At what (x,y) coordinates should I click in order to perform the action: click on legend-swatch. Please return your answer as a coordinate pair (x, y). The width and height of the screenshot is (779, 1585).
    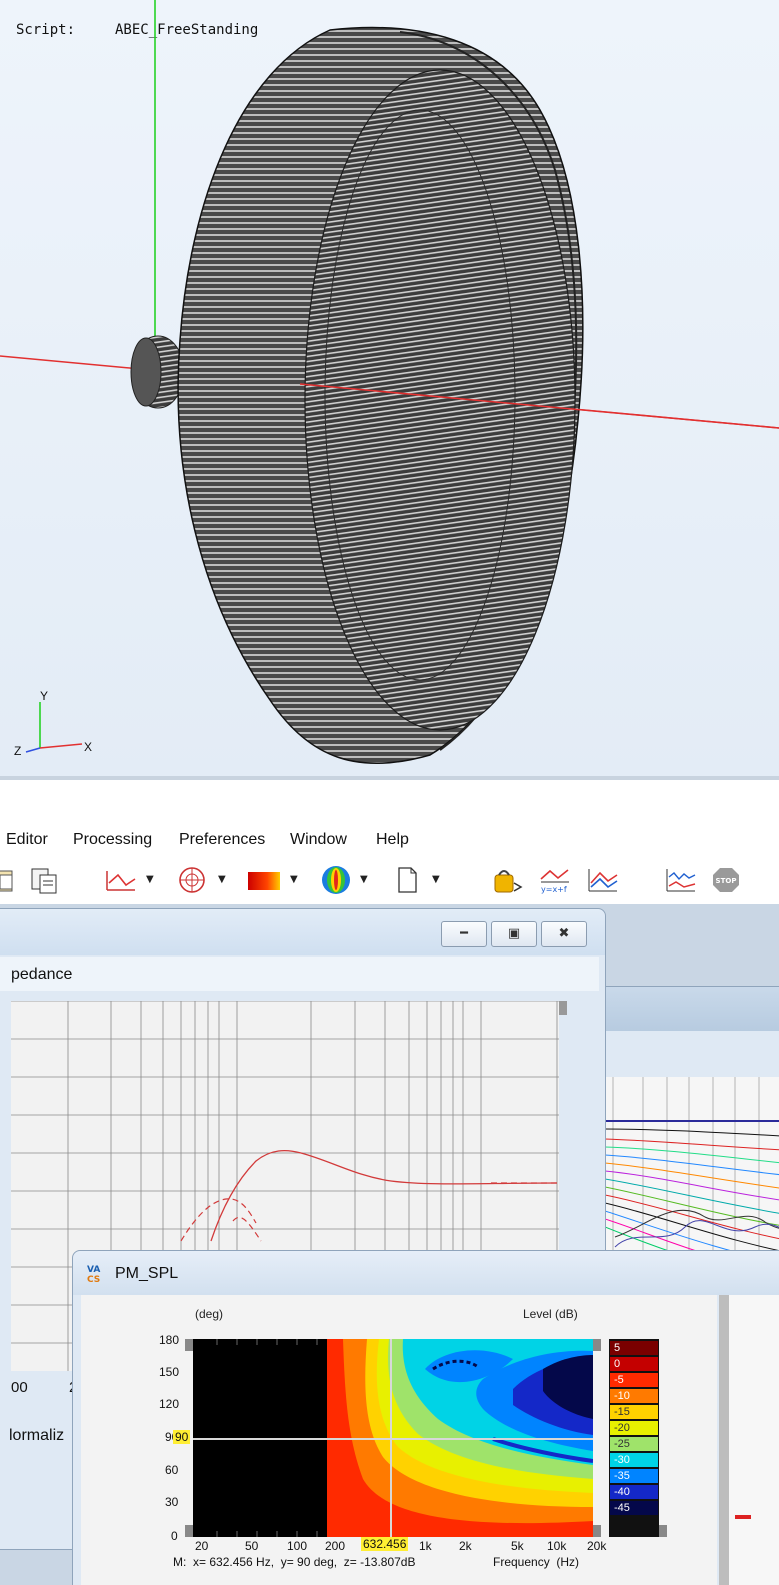
    Looking at the image, I should click on (743, 1517).